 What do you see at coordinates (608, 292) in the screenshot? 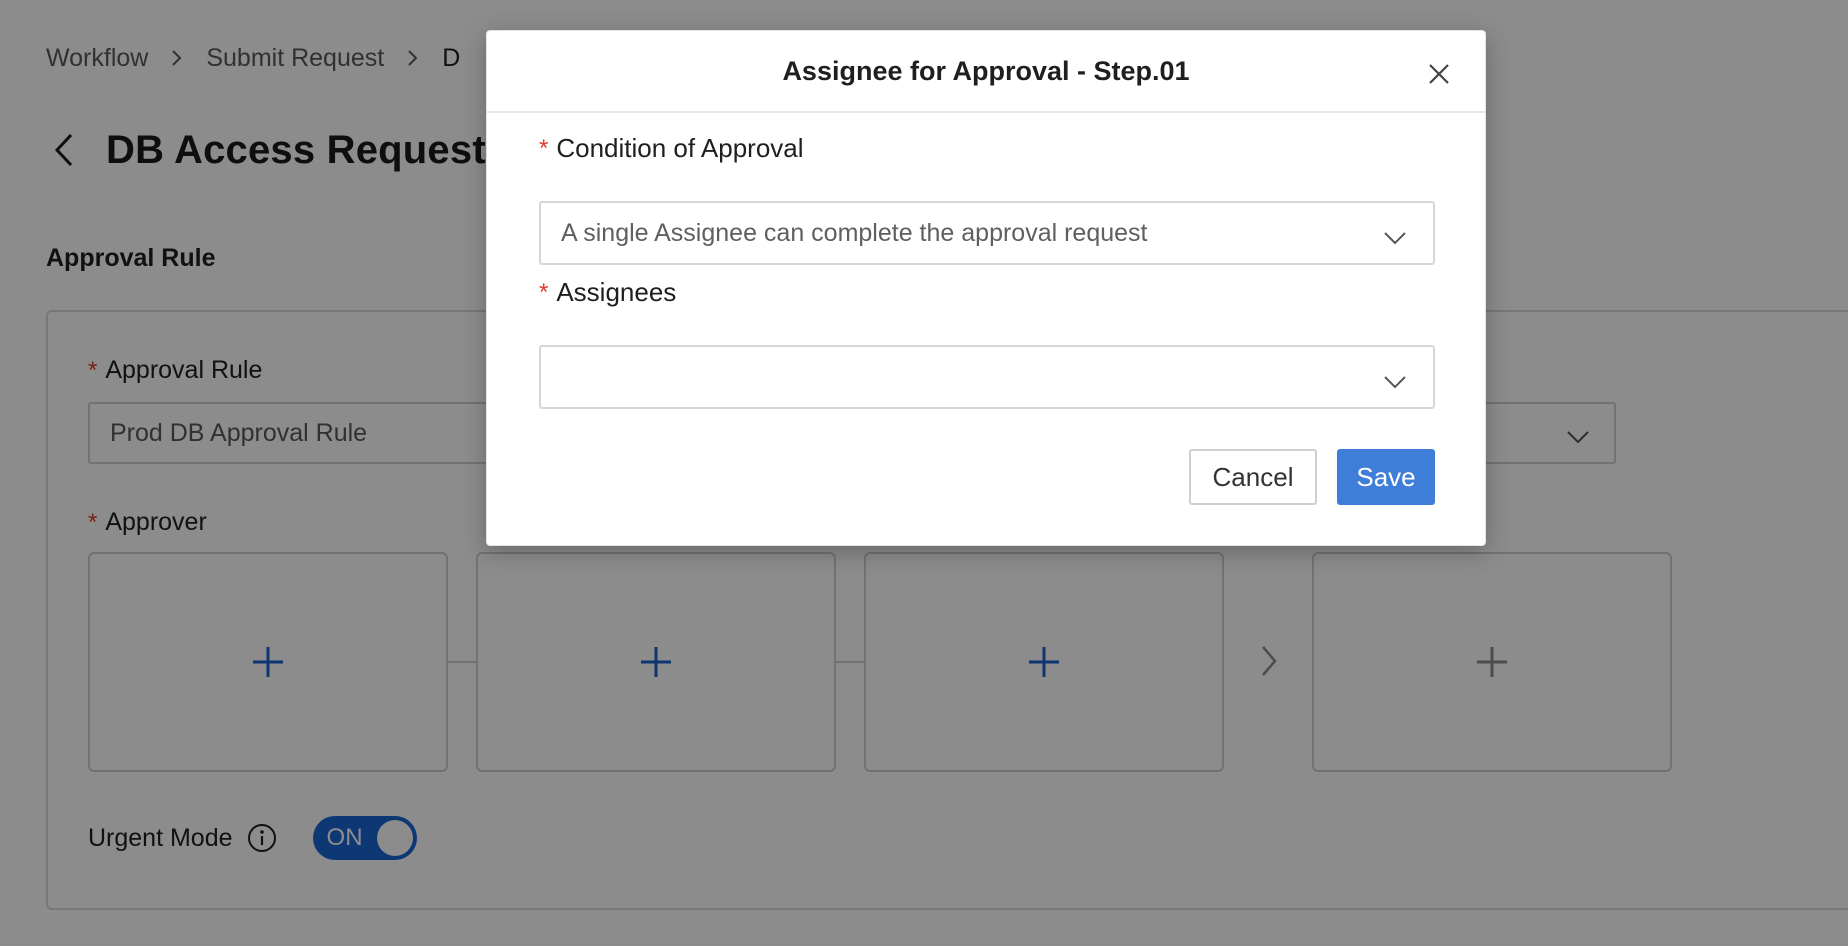
I see `assignees-label: * Assignees` at bounding box center [608, 292].